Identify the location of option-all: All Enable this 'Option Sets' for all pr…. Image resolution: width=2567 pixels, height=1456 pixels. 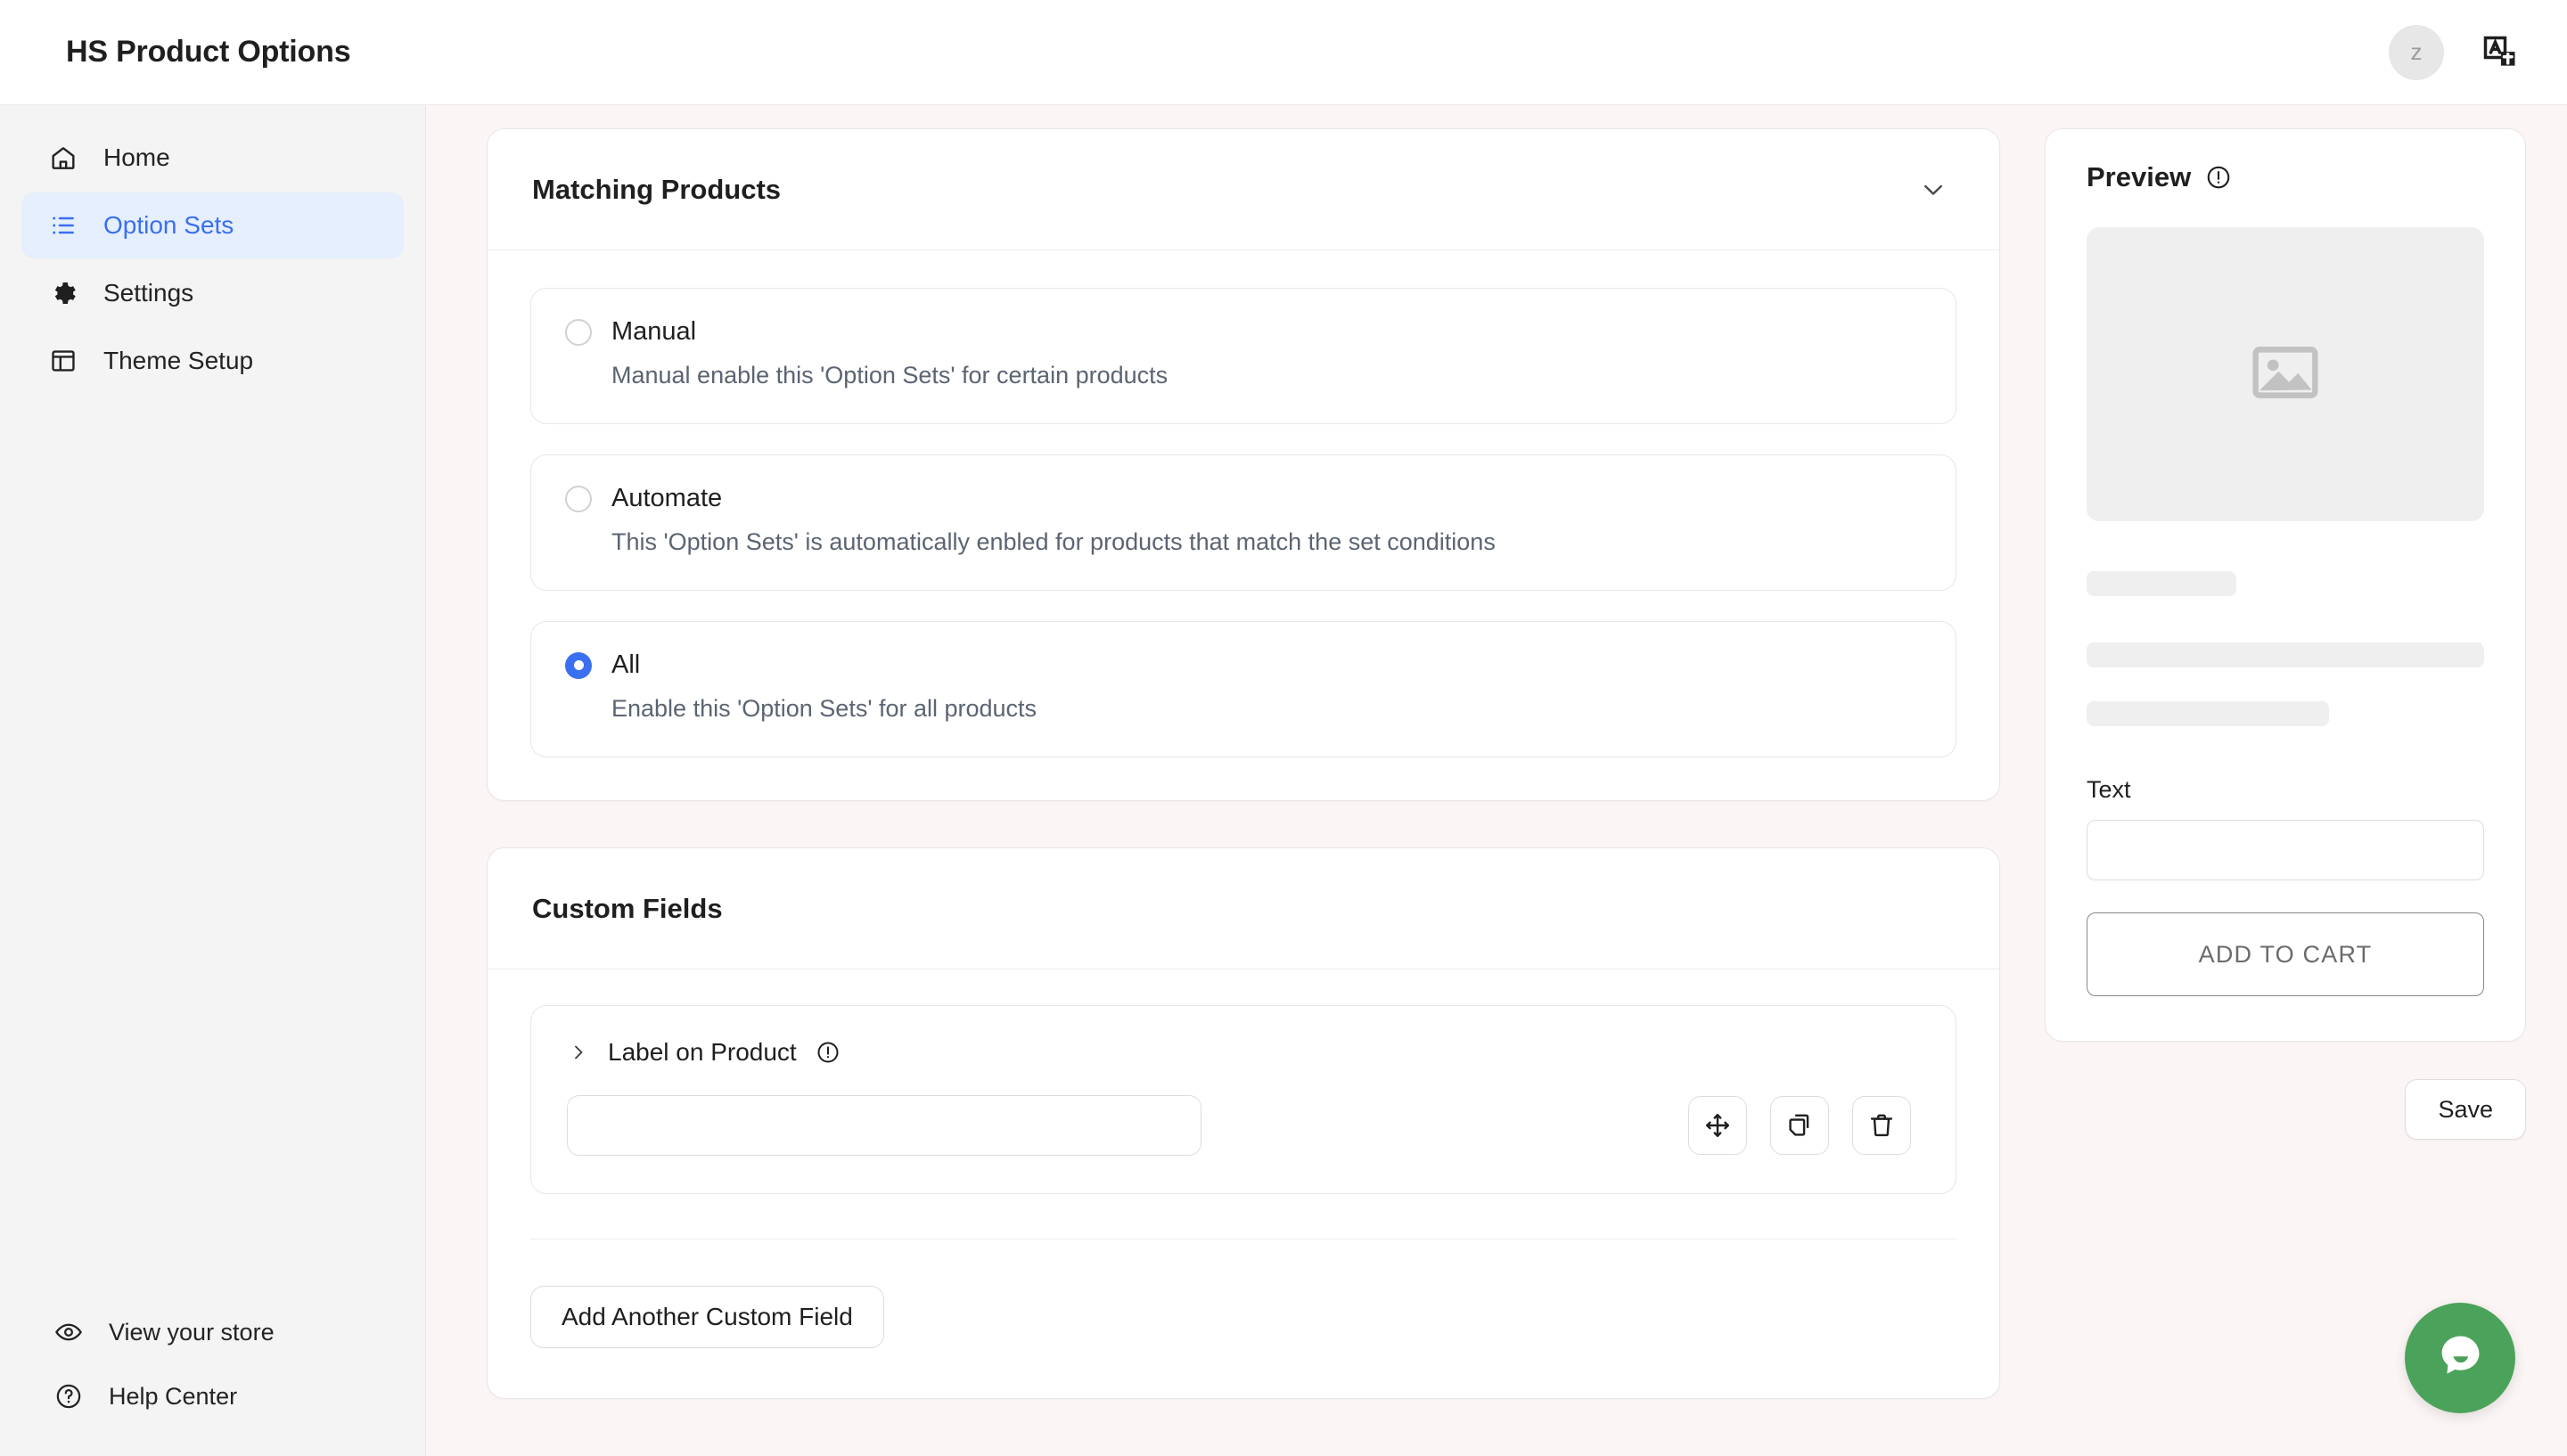
(1243, 689).